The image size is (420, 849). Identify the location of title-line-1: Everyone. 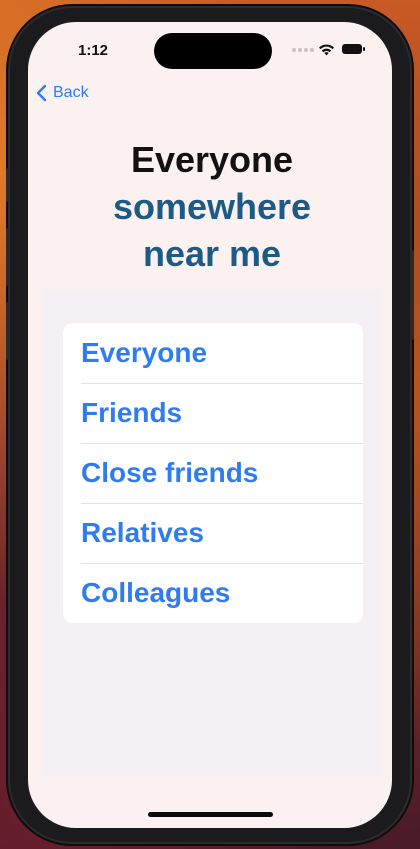
(212, 159).